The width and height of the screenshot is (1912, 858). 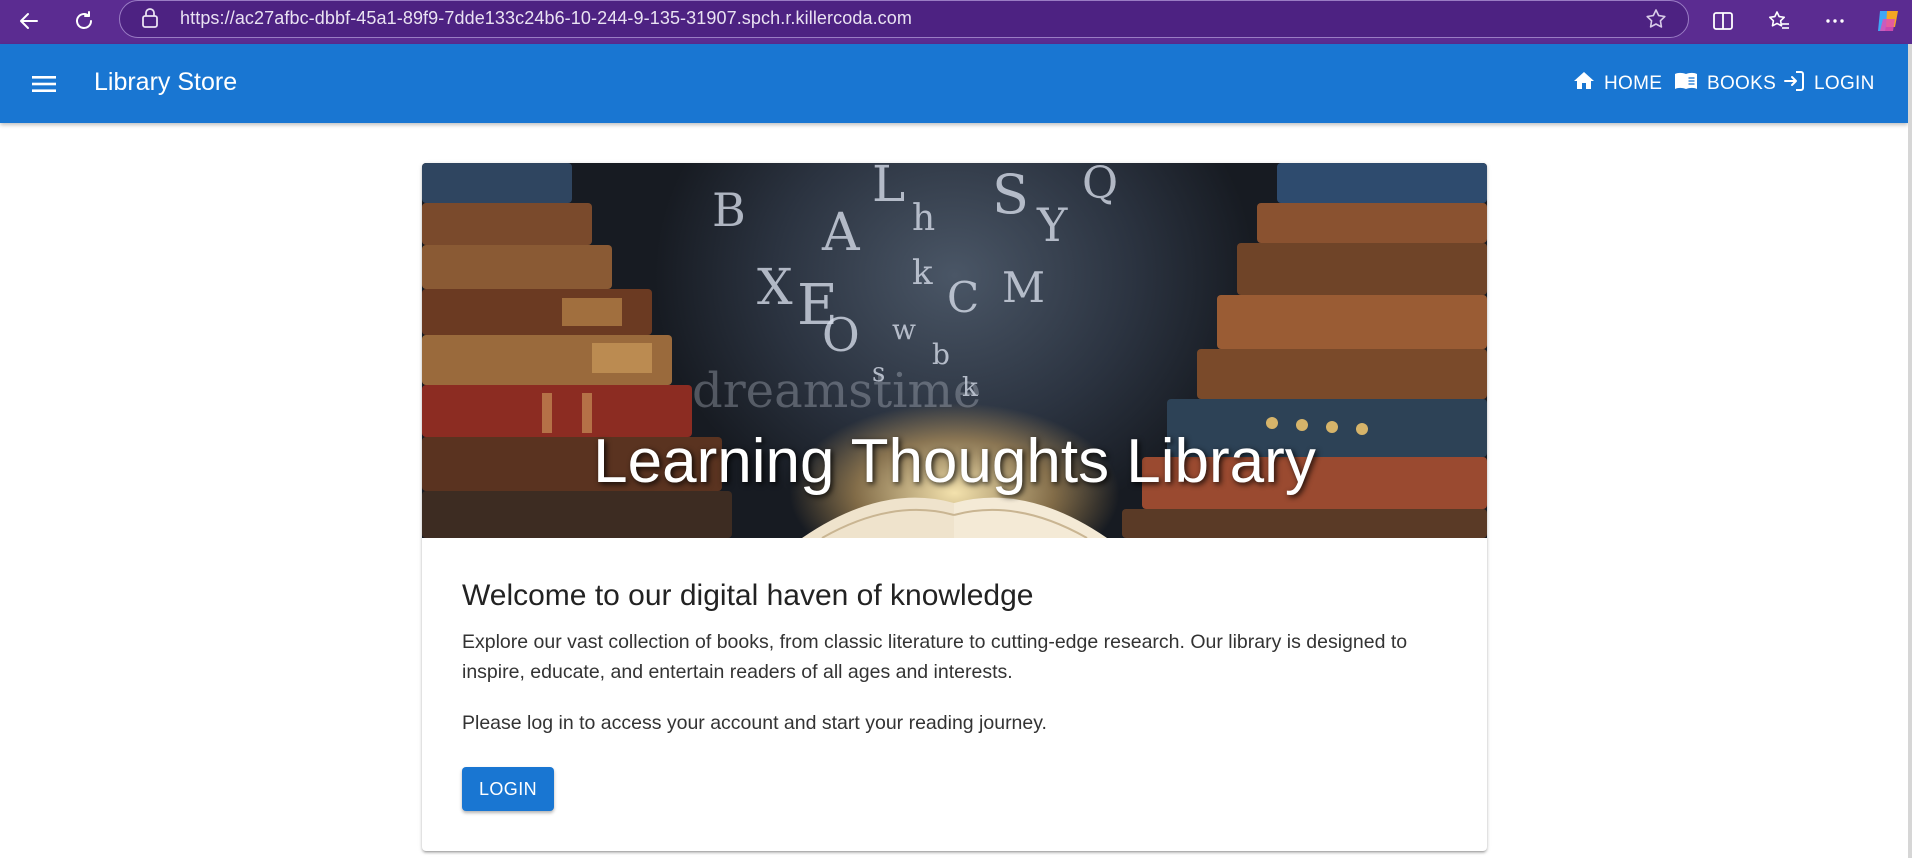 What do you see at coordinates (1024, 287) in the screenshot?
I see `hero-letter: M` at bounding box center [1024, 287].